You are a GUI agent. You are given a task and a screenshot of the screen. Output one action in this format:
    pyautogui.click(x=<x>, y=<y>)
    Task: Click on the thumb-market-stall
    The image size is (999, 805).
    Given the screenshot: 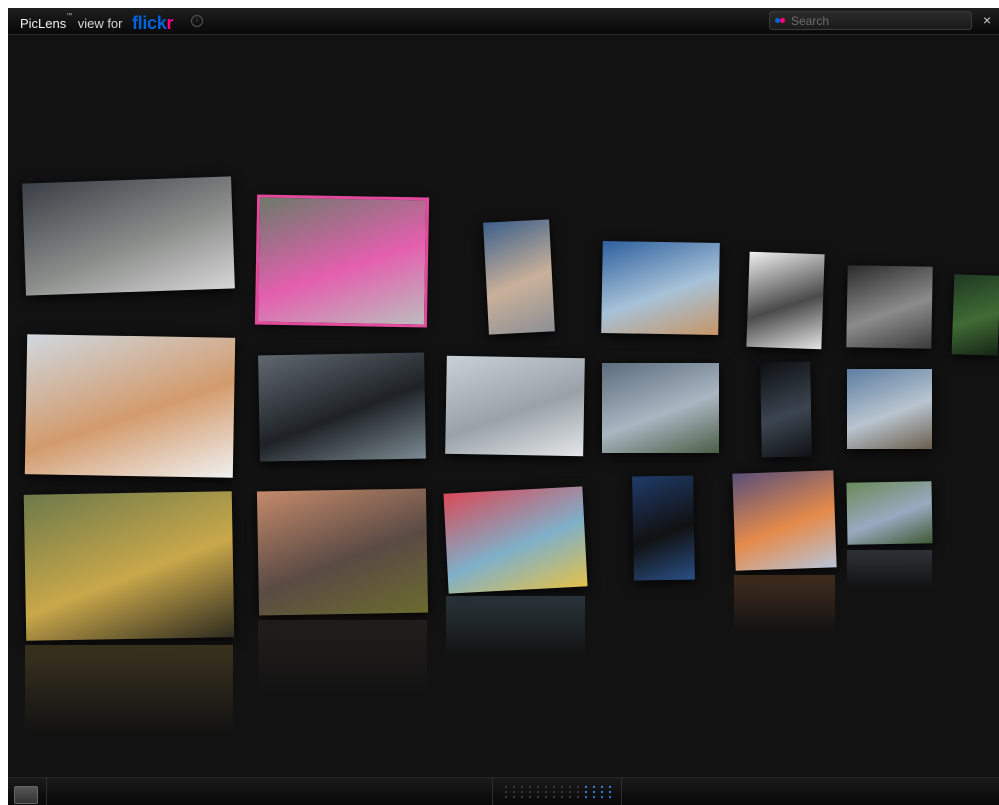 What is the action you would take?
    pyautogui.click(x=889, y=513)
    